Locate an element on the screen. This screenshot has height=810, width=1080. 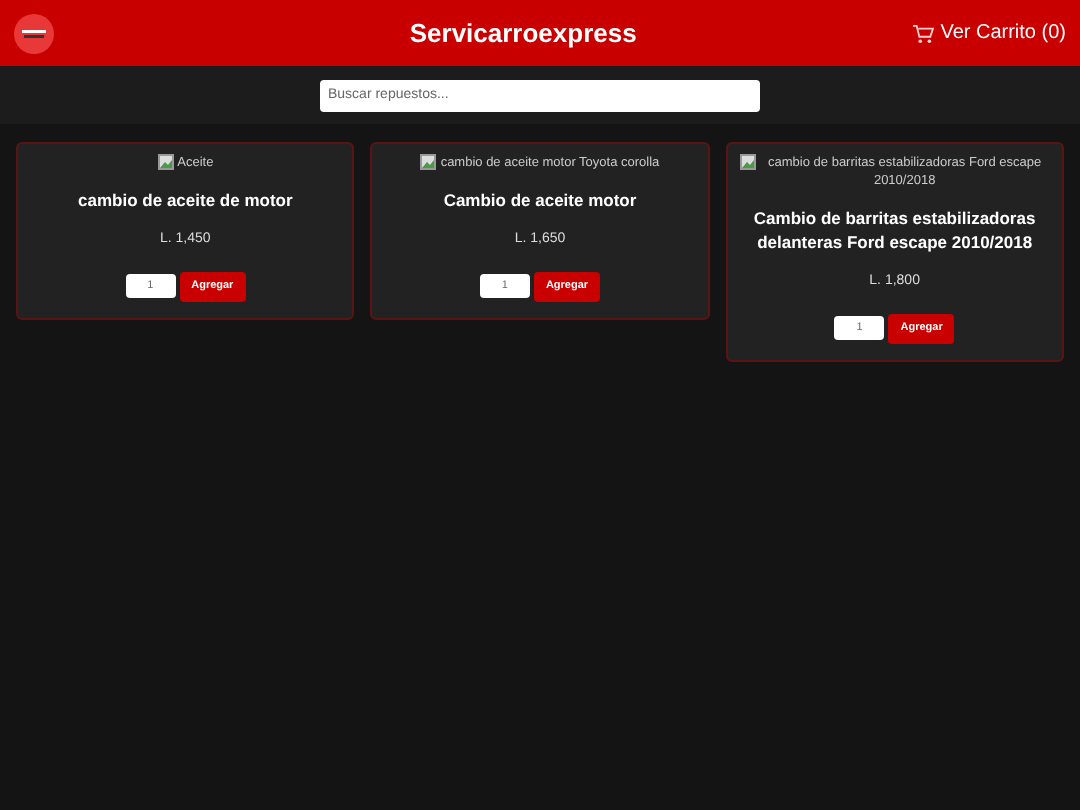
product-name: cambio de aceite de motor is located at coordinates (185, 200).